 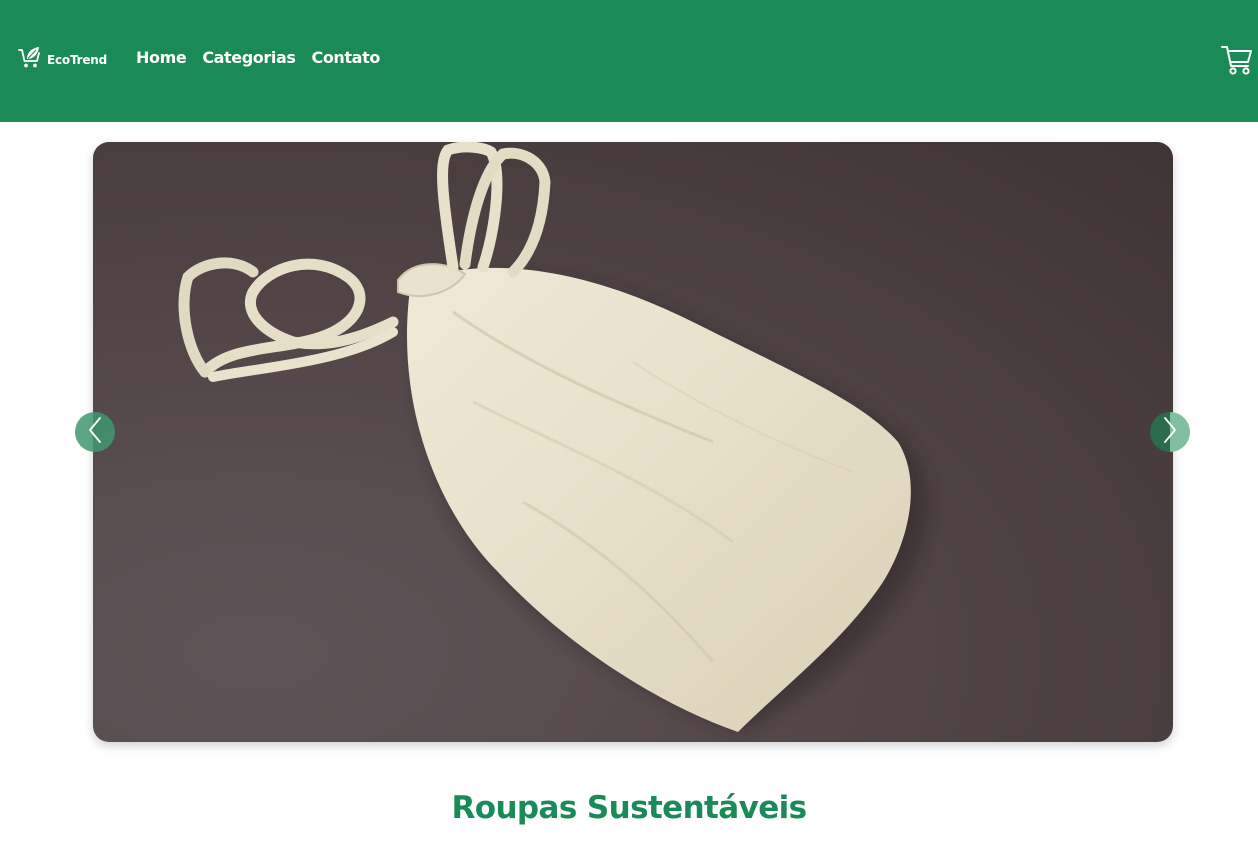 I want to click on logo-text: EcoTrend, so click(x=77, y=60).